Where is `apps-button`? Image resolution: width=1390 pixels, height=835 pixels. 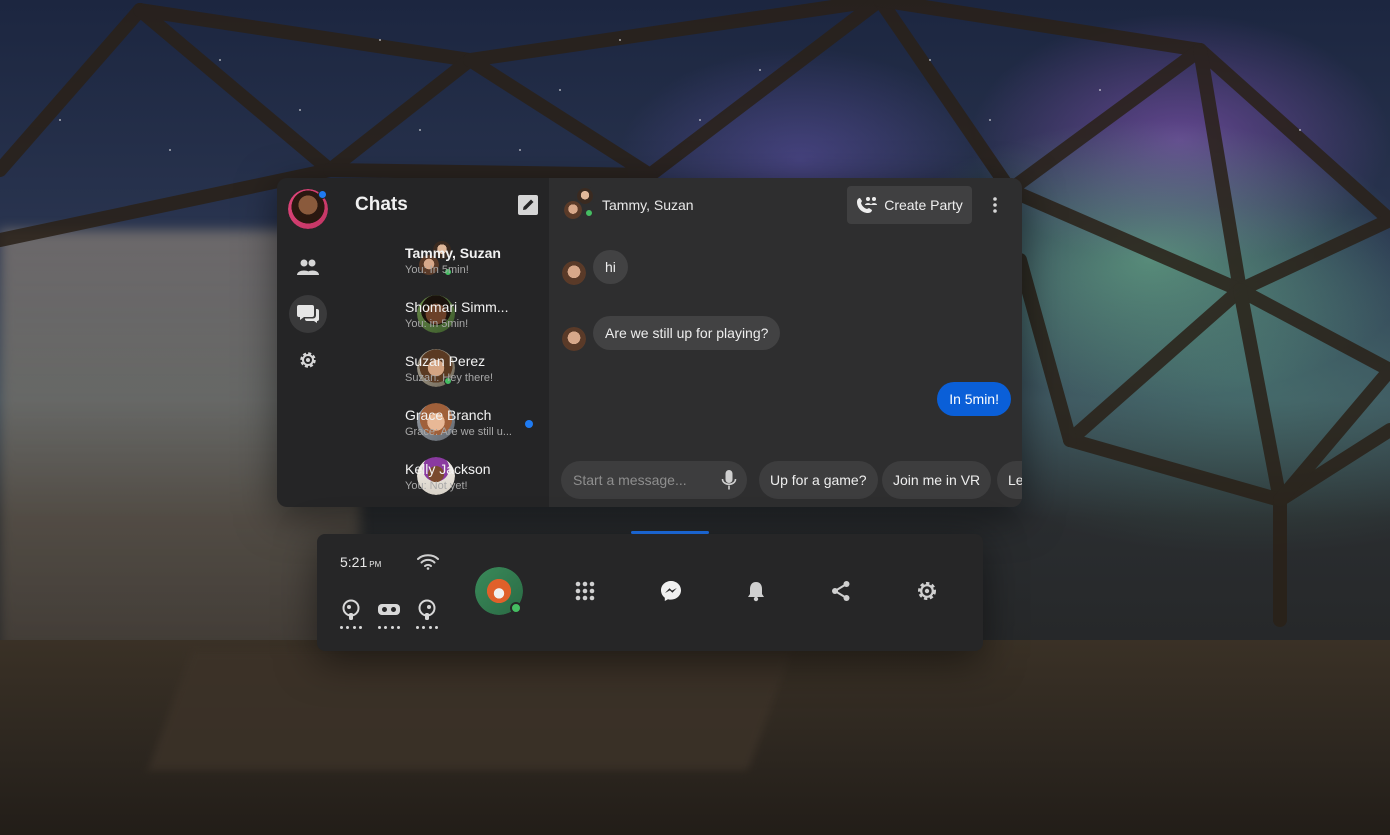 apps-button is located at coordinates (585, 591).